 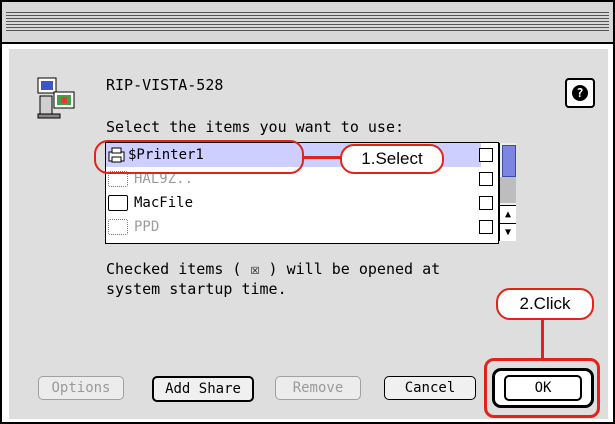 I want to click on title-bar, so click(x=307, y=23).